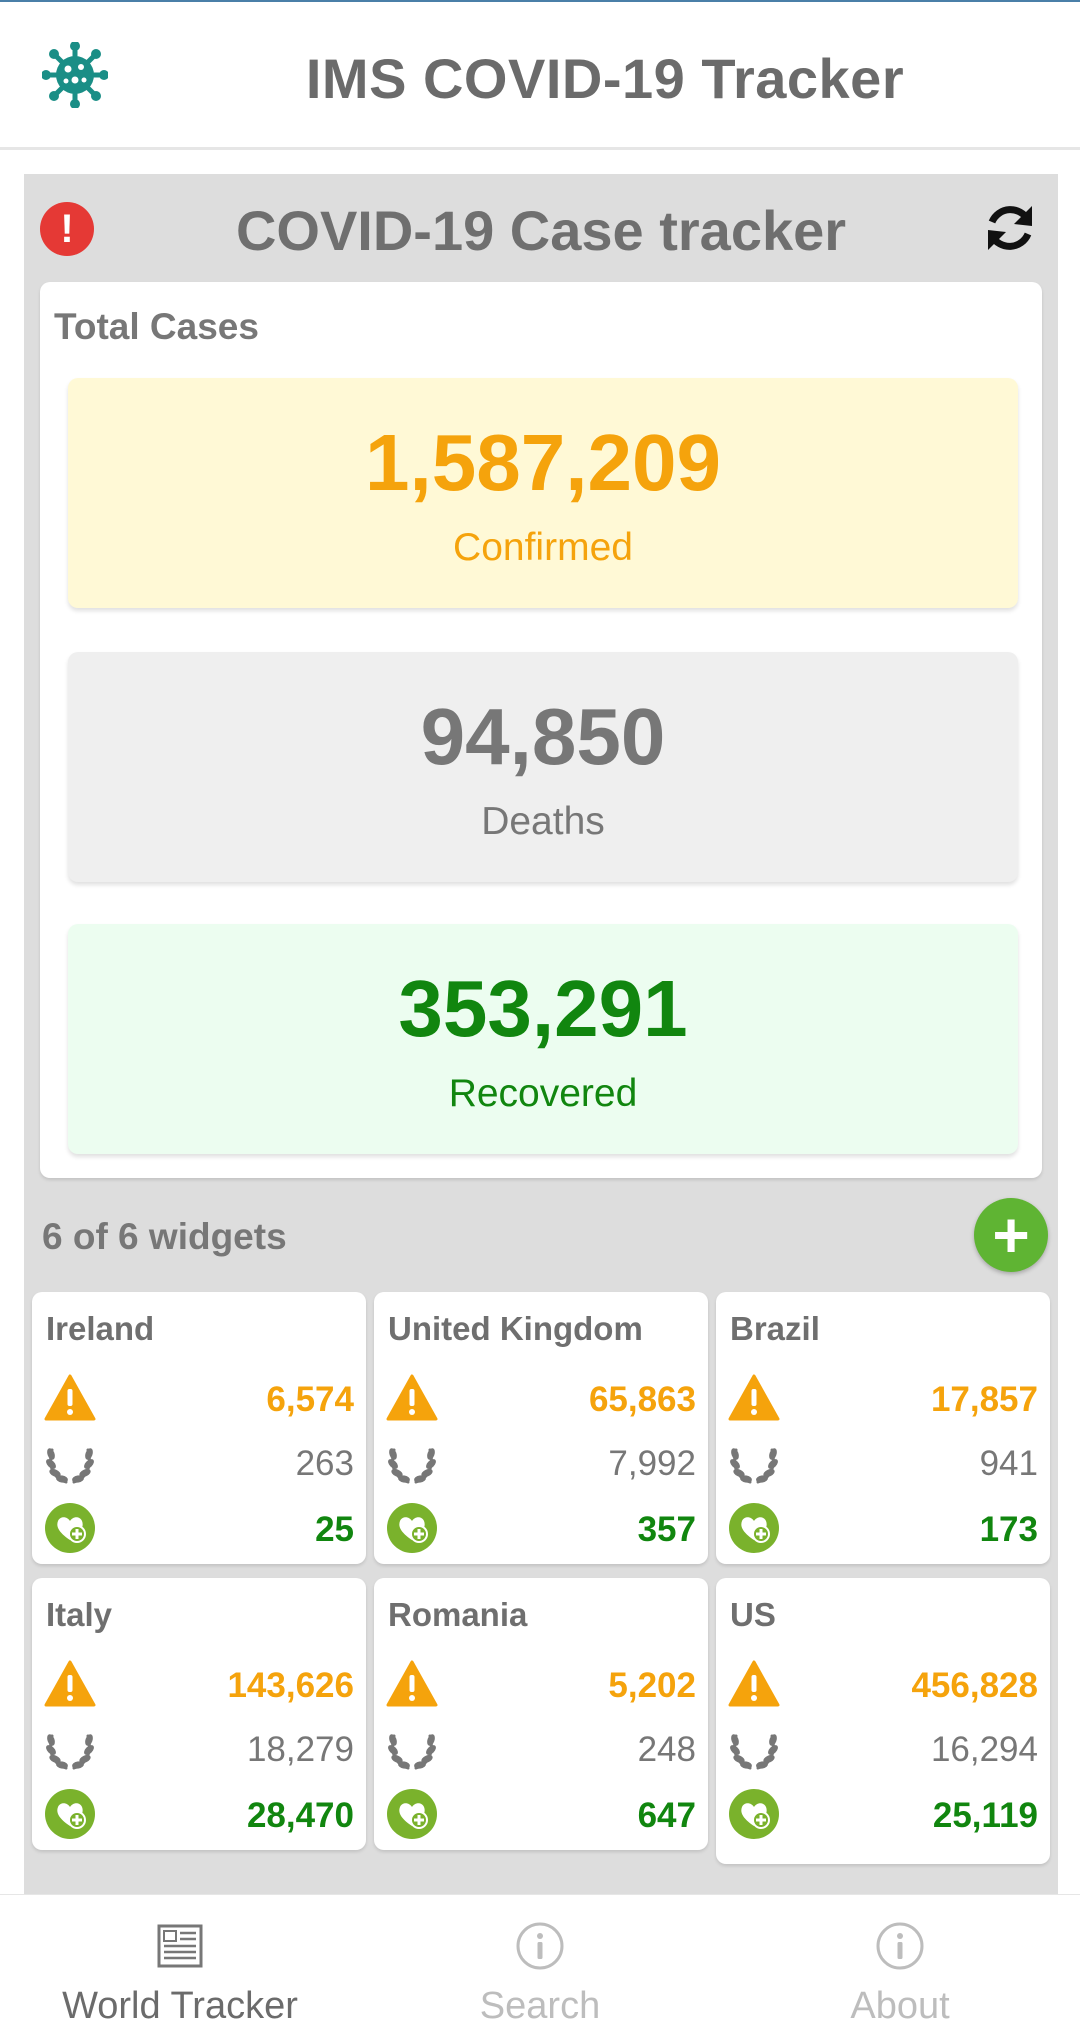 Image resolution: width=1080 pixels, height=2043 pixels. I want to click on widget-deaths-row: 263, so click(199, 1462).